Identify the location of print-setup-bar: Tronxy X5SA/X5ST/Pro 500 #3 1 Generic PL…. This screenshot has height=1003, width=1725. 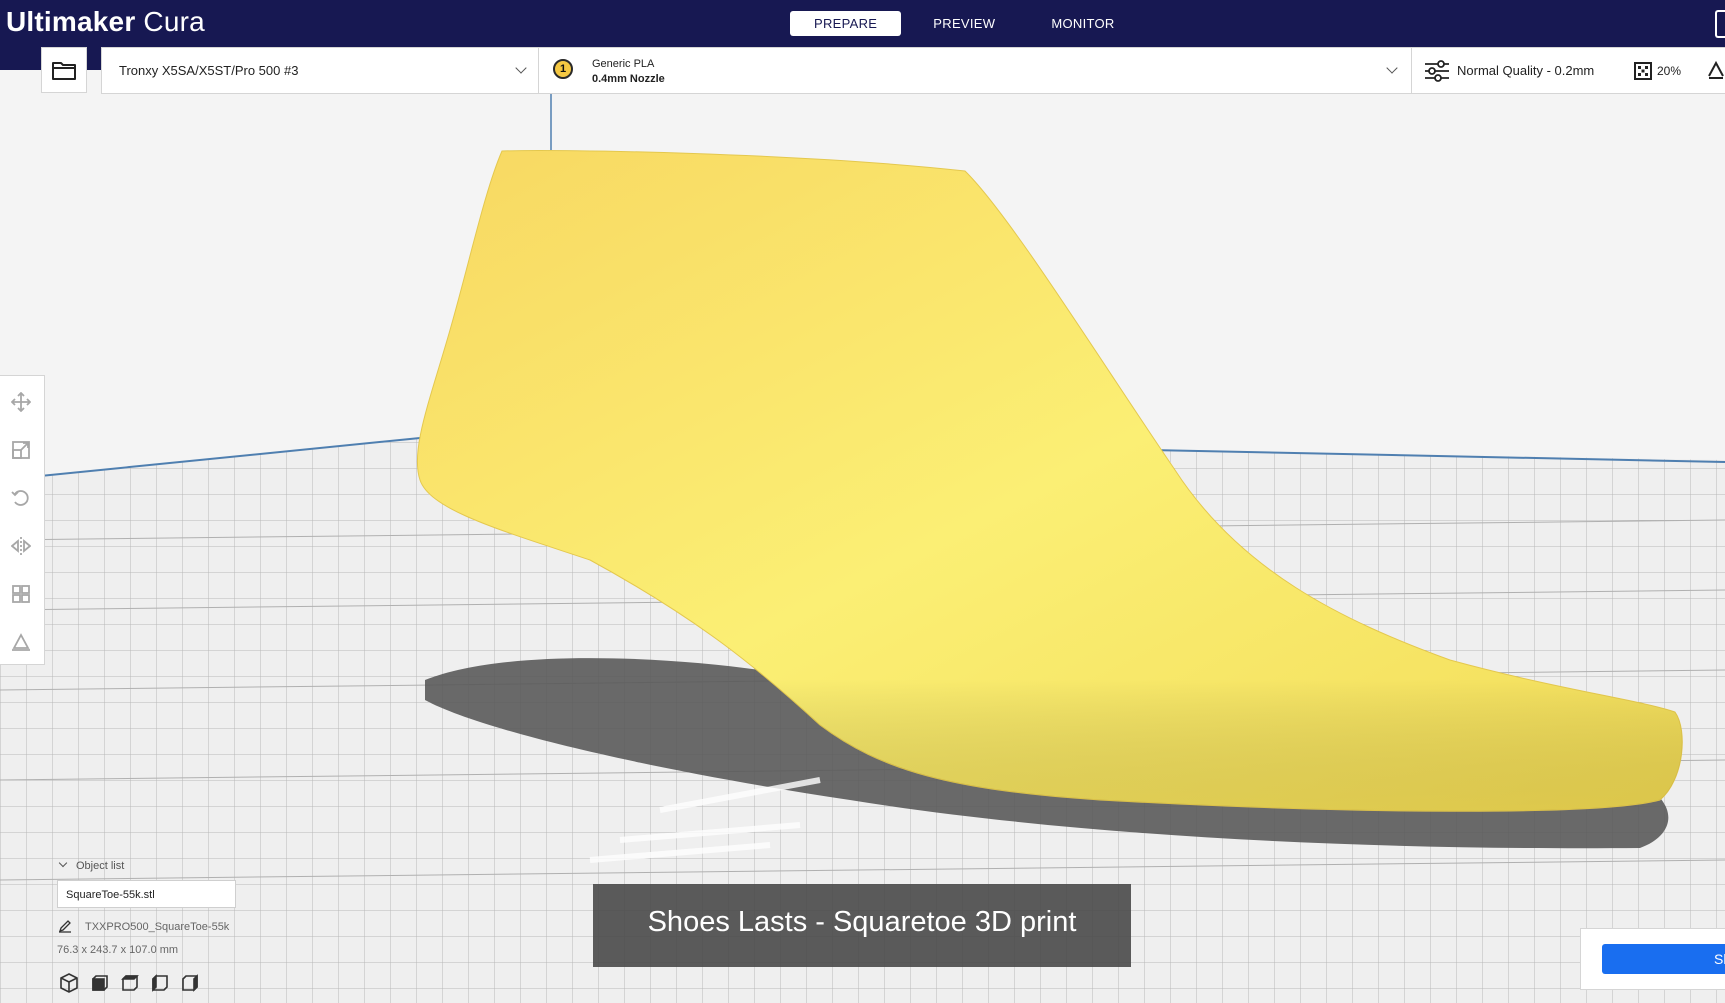
(913, 70).